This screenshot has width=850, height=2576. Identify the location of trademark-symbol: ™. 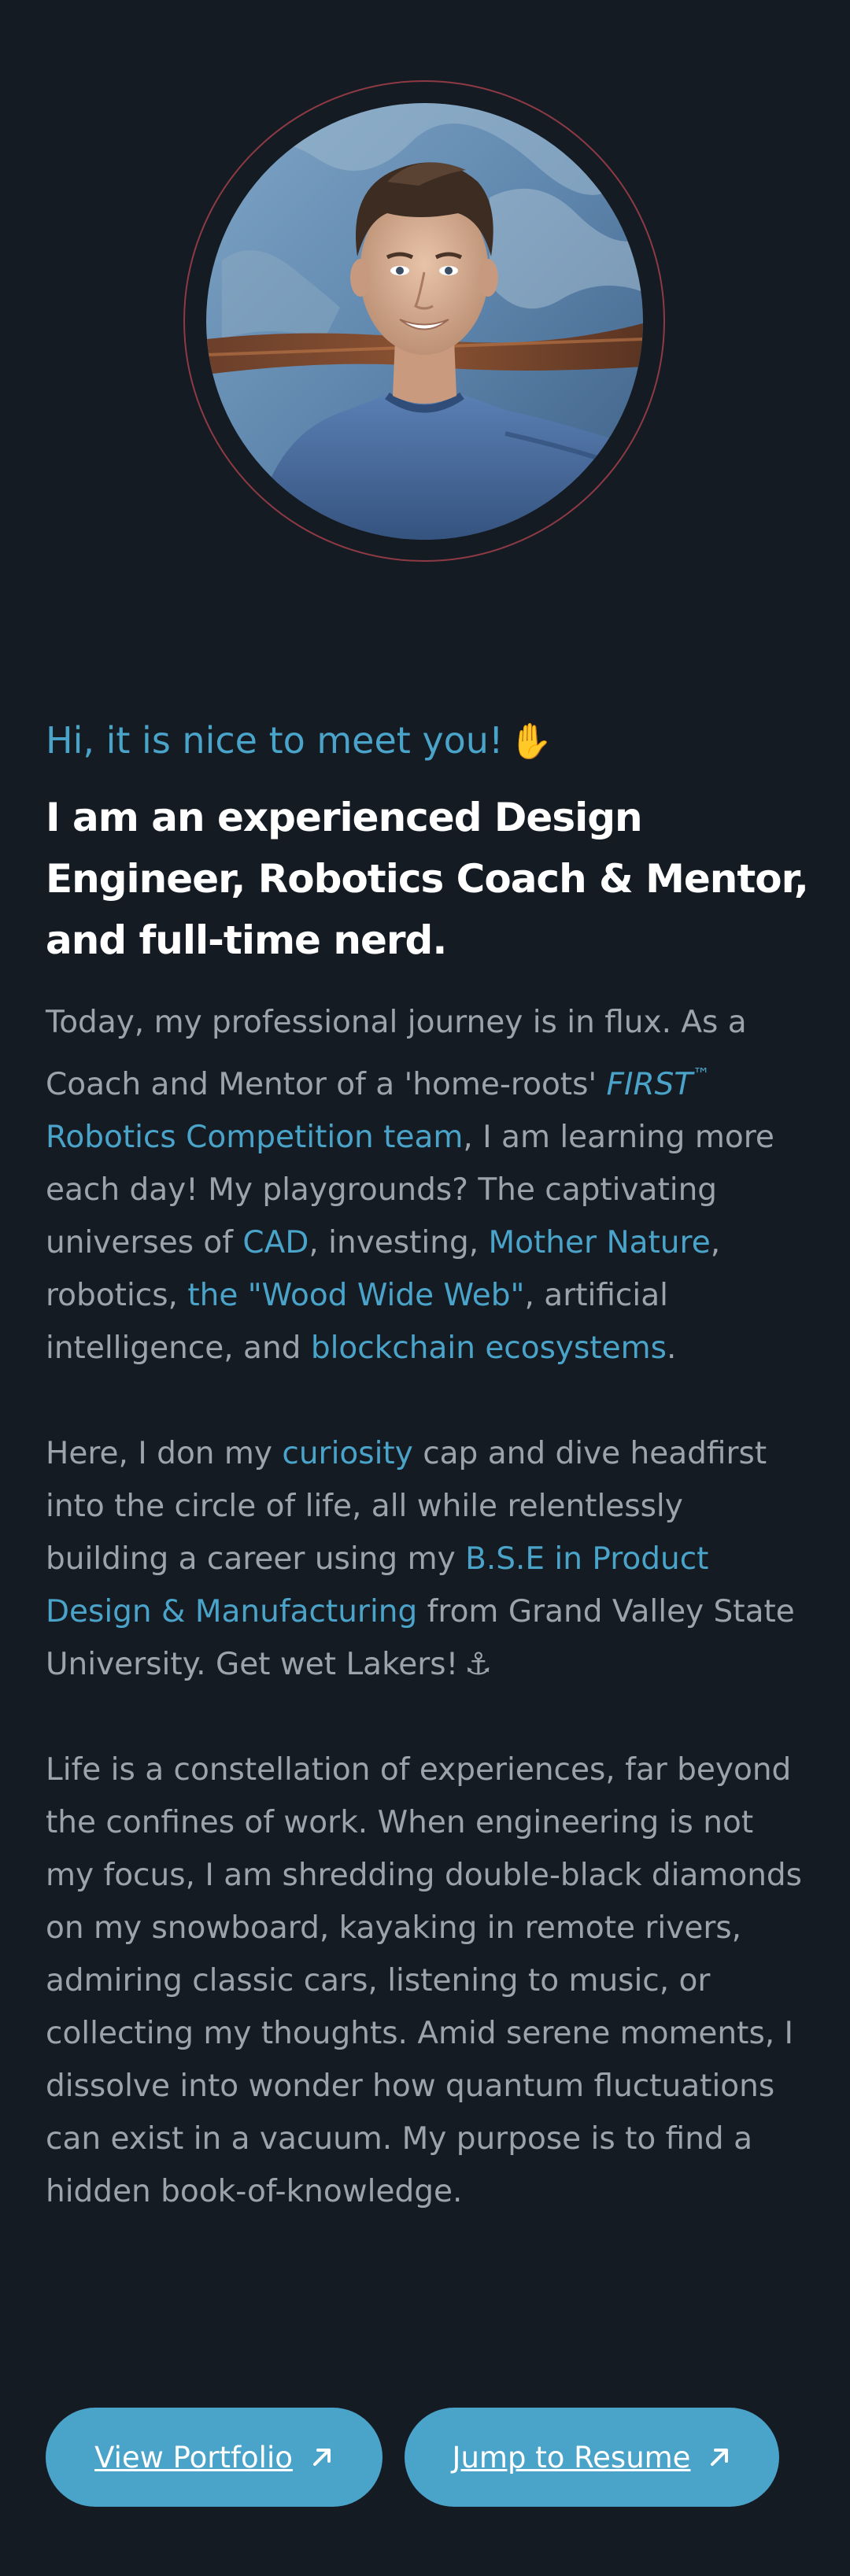
(702, 1075).